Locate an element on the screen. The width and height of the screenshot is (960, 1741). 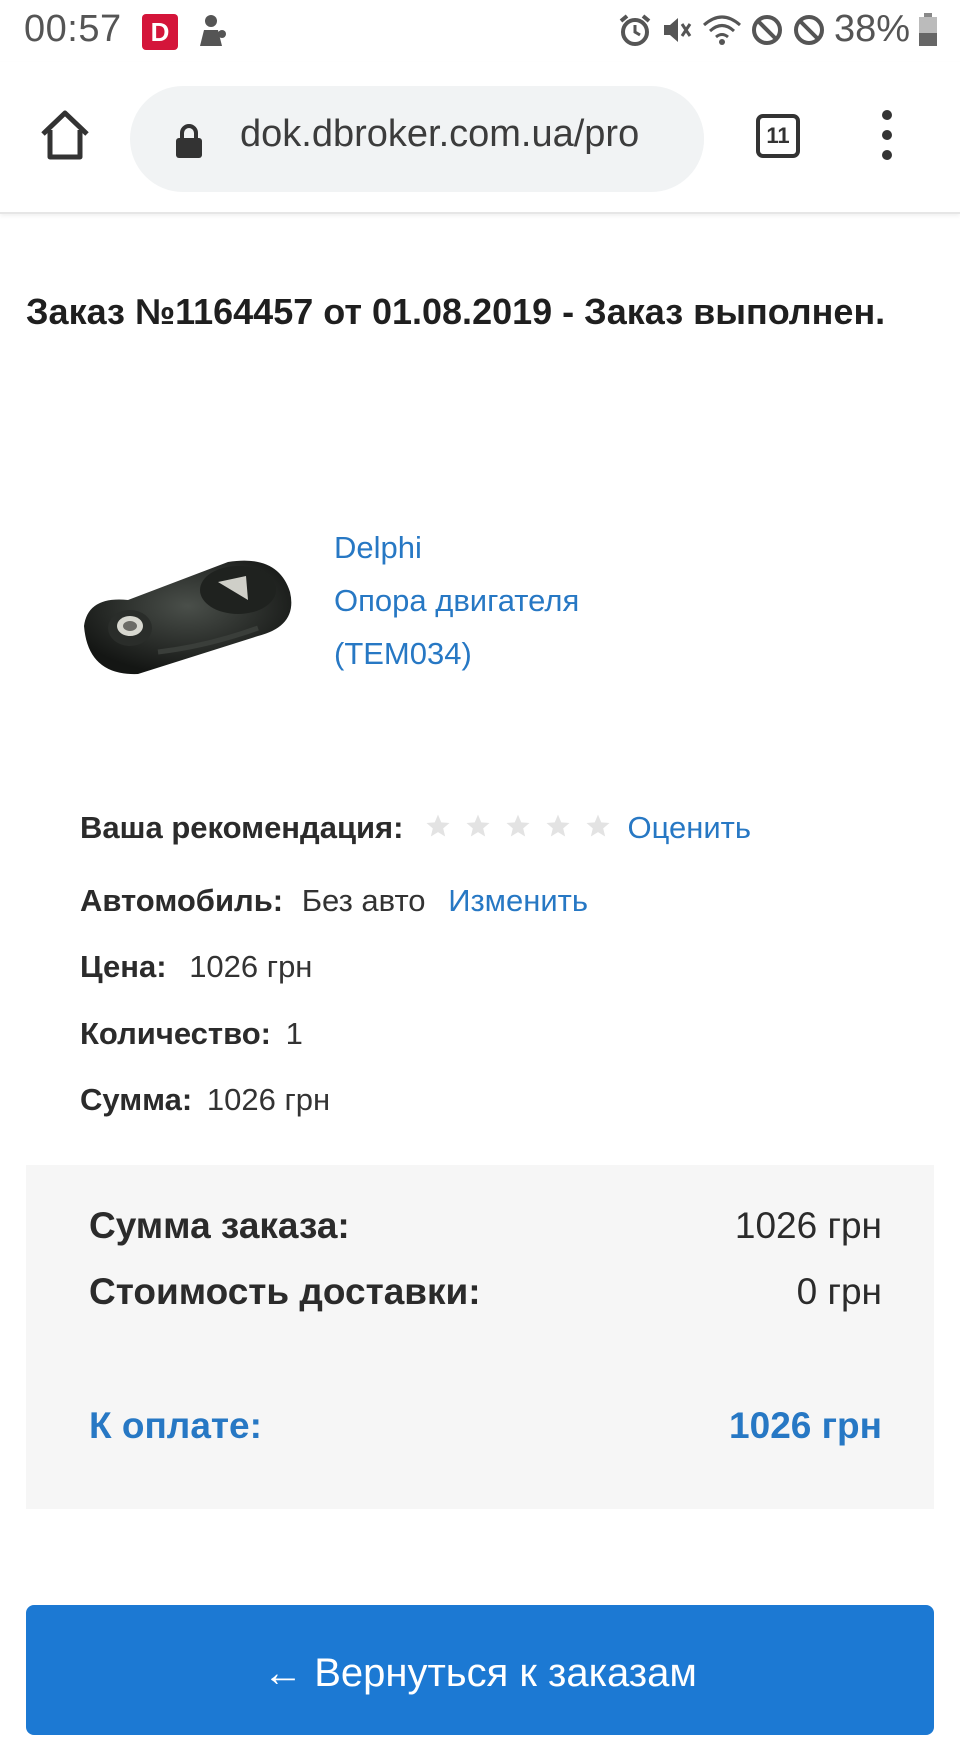
back-to-orders-button: ← Вернуться к заказам is located at coordinates (480, 1670).